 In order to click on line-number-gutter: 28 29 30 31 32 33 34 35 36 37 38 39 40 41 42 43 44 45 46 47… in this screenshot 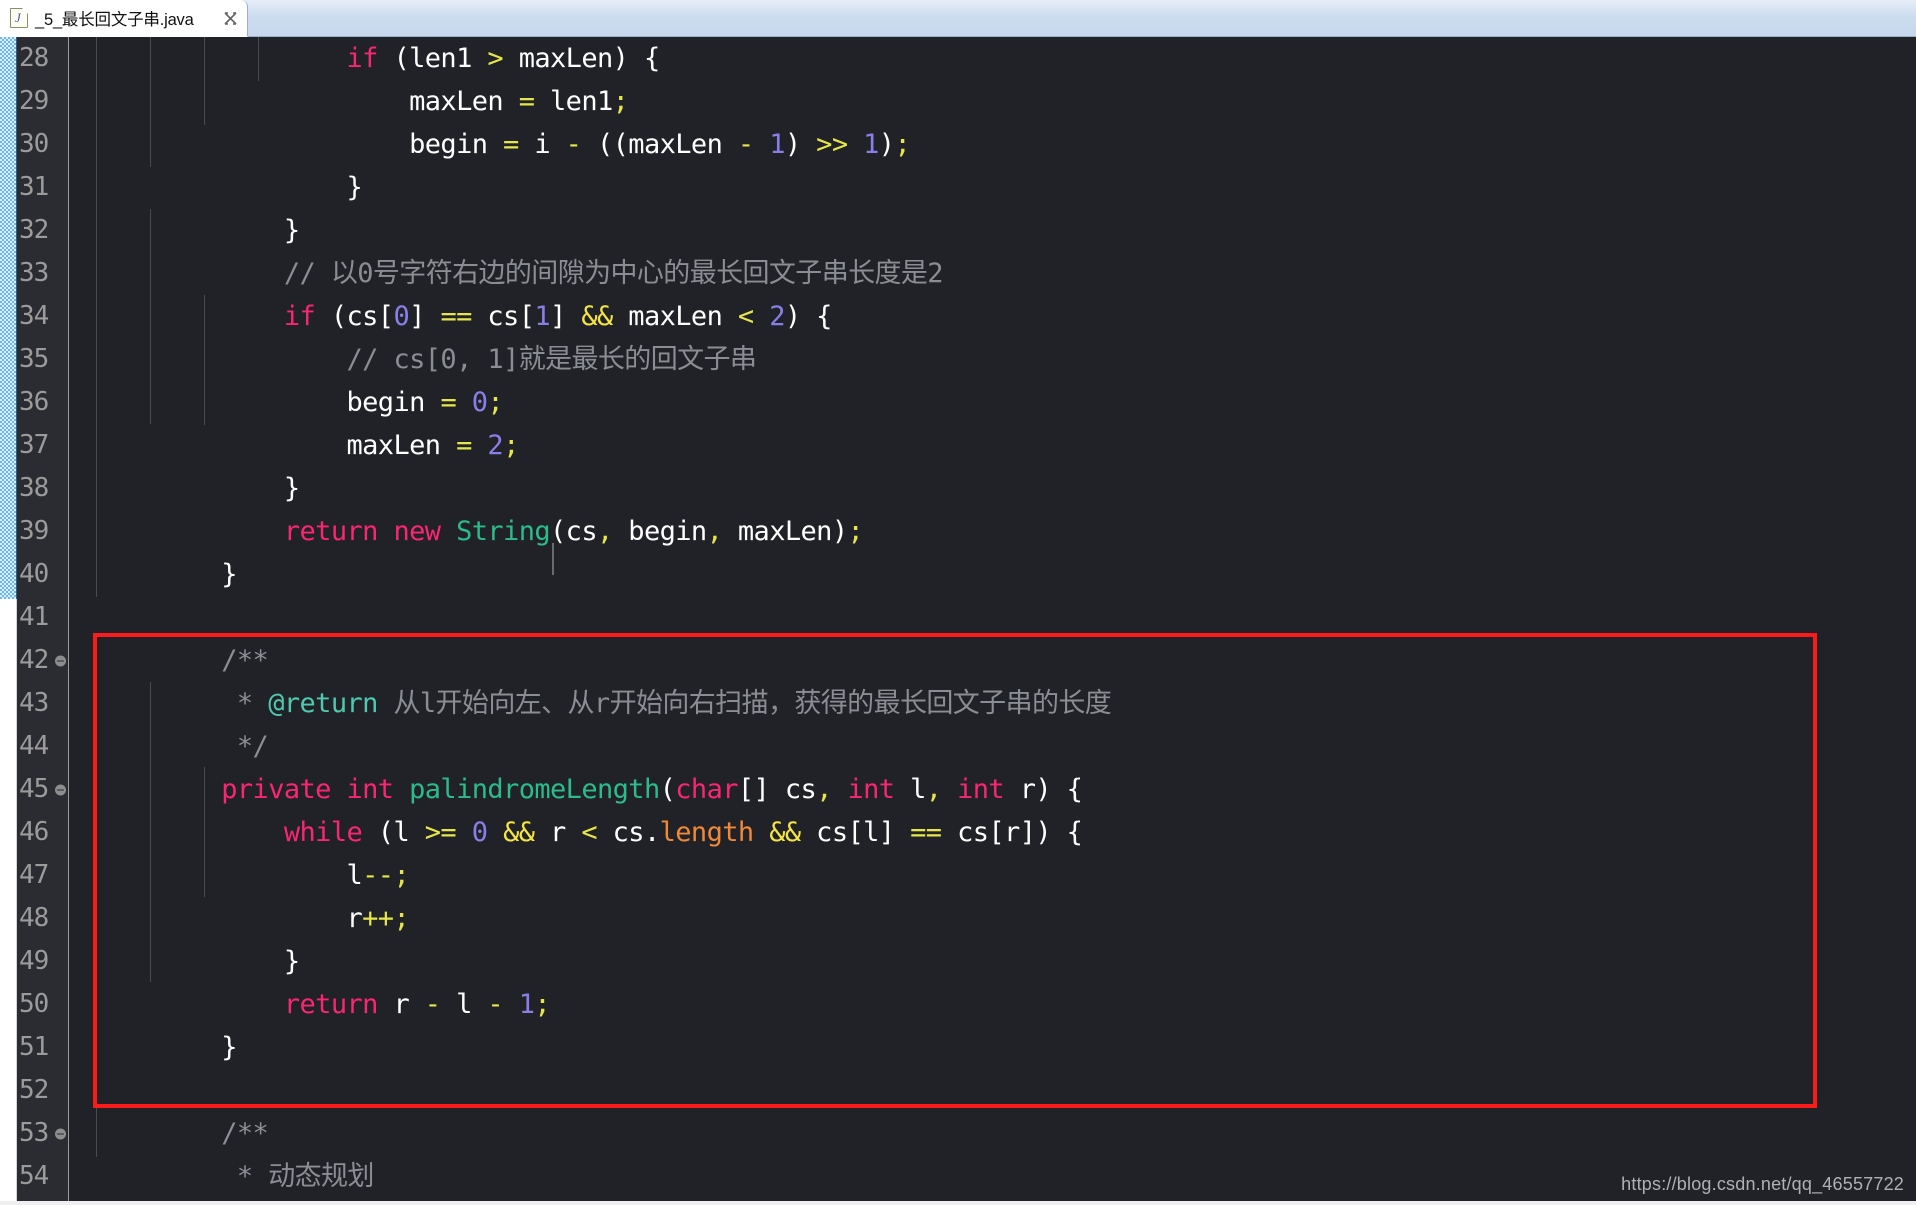, I will do `click(43, 621)`.